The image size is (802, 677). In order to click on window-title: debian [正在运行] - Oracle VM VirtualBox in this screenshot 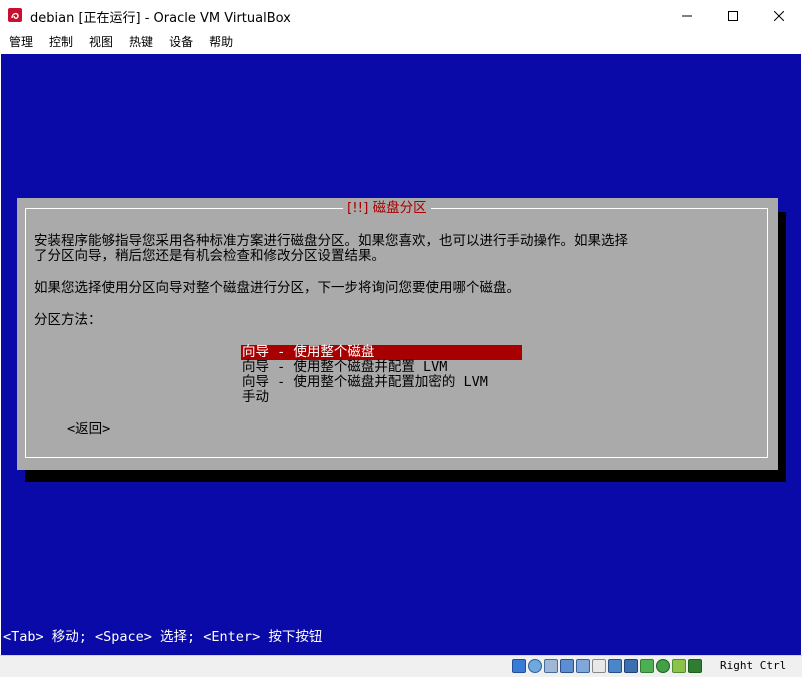, I will do `click(160, 18)`.